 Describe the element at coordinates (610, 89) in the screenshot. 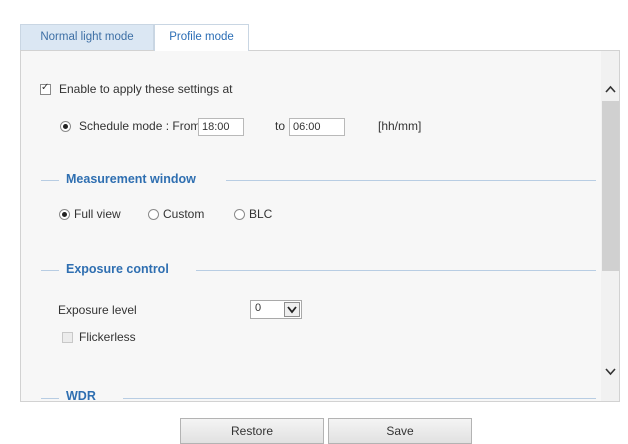

I see `scroll-up-icon` at that location.